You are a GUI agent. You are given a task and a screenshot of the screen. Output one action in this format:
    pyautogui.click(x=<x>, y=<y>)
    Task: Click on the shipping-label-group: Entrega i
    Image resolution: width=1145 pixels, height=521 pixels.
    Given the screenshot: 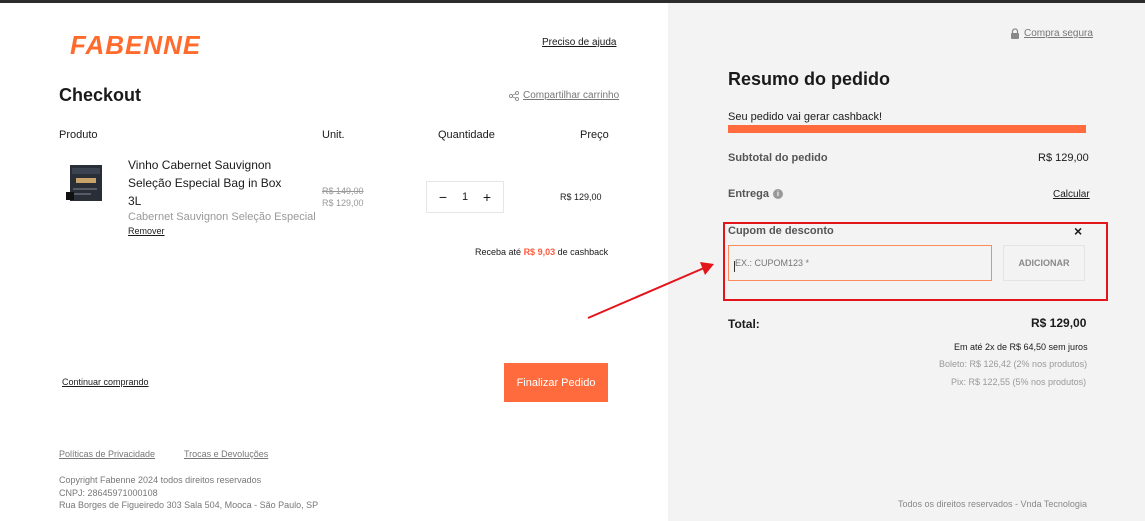 What is the action you would take?
    pyautogui.click(x=755, y=194)
    